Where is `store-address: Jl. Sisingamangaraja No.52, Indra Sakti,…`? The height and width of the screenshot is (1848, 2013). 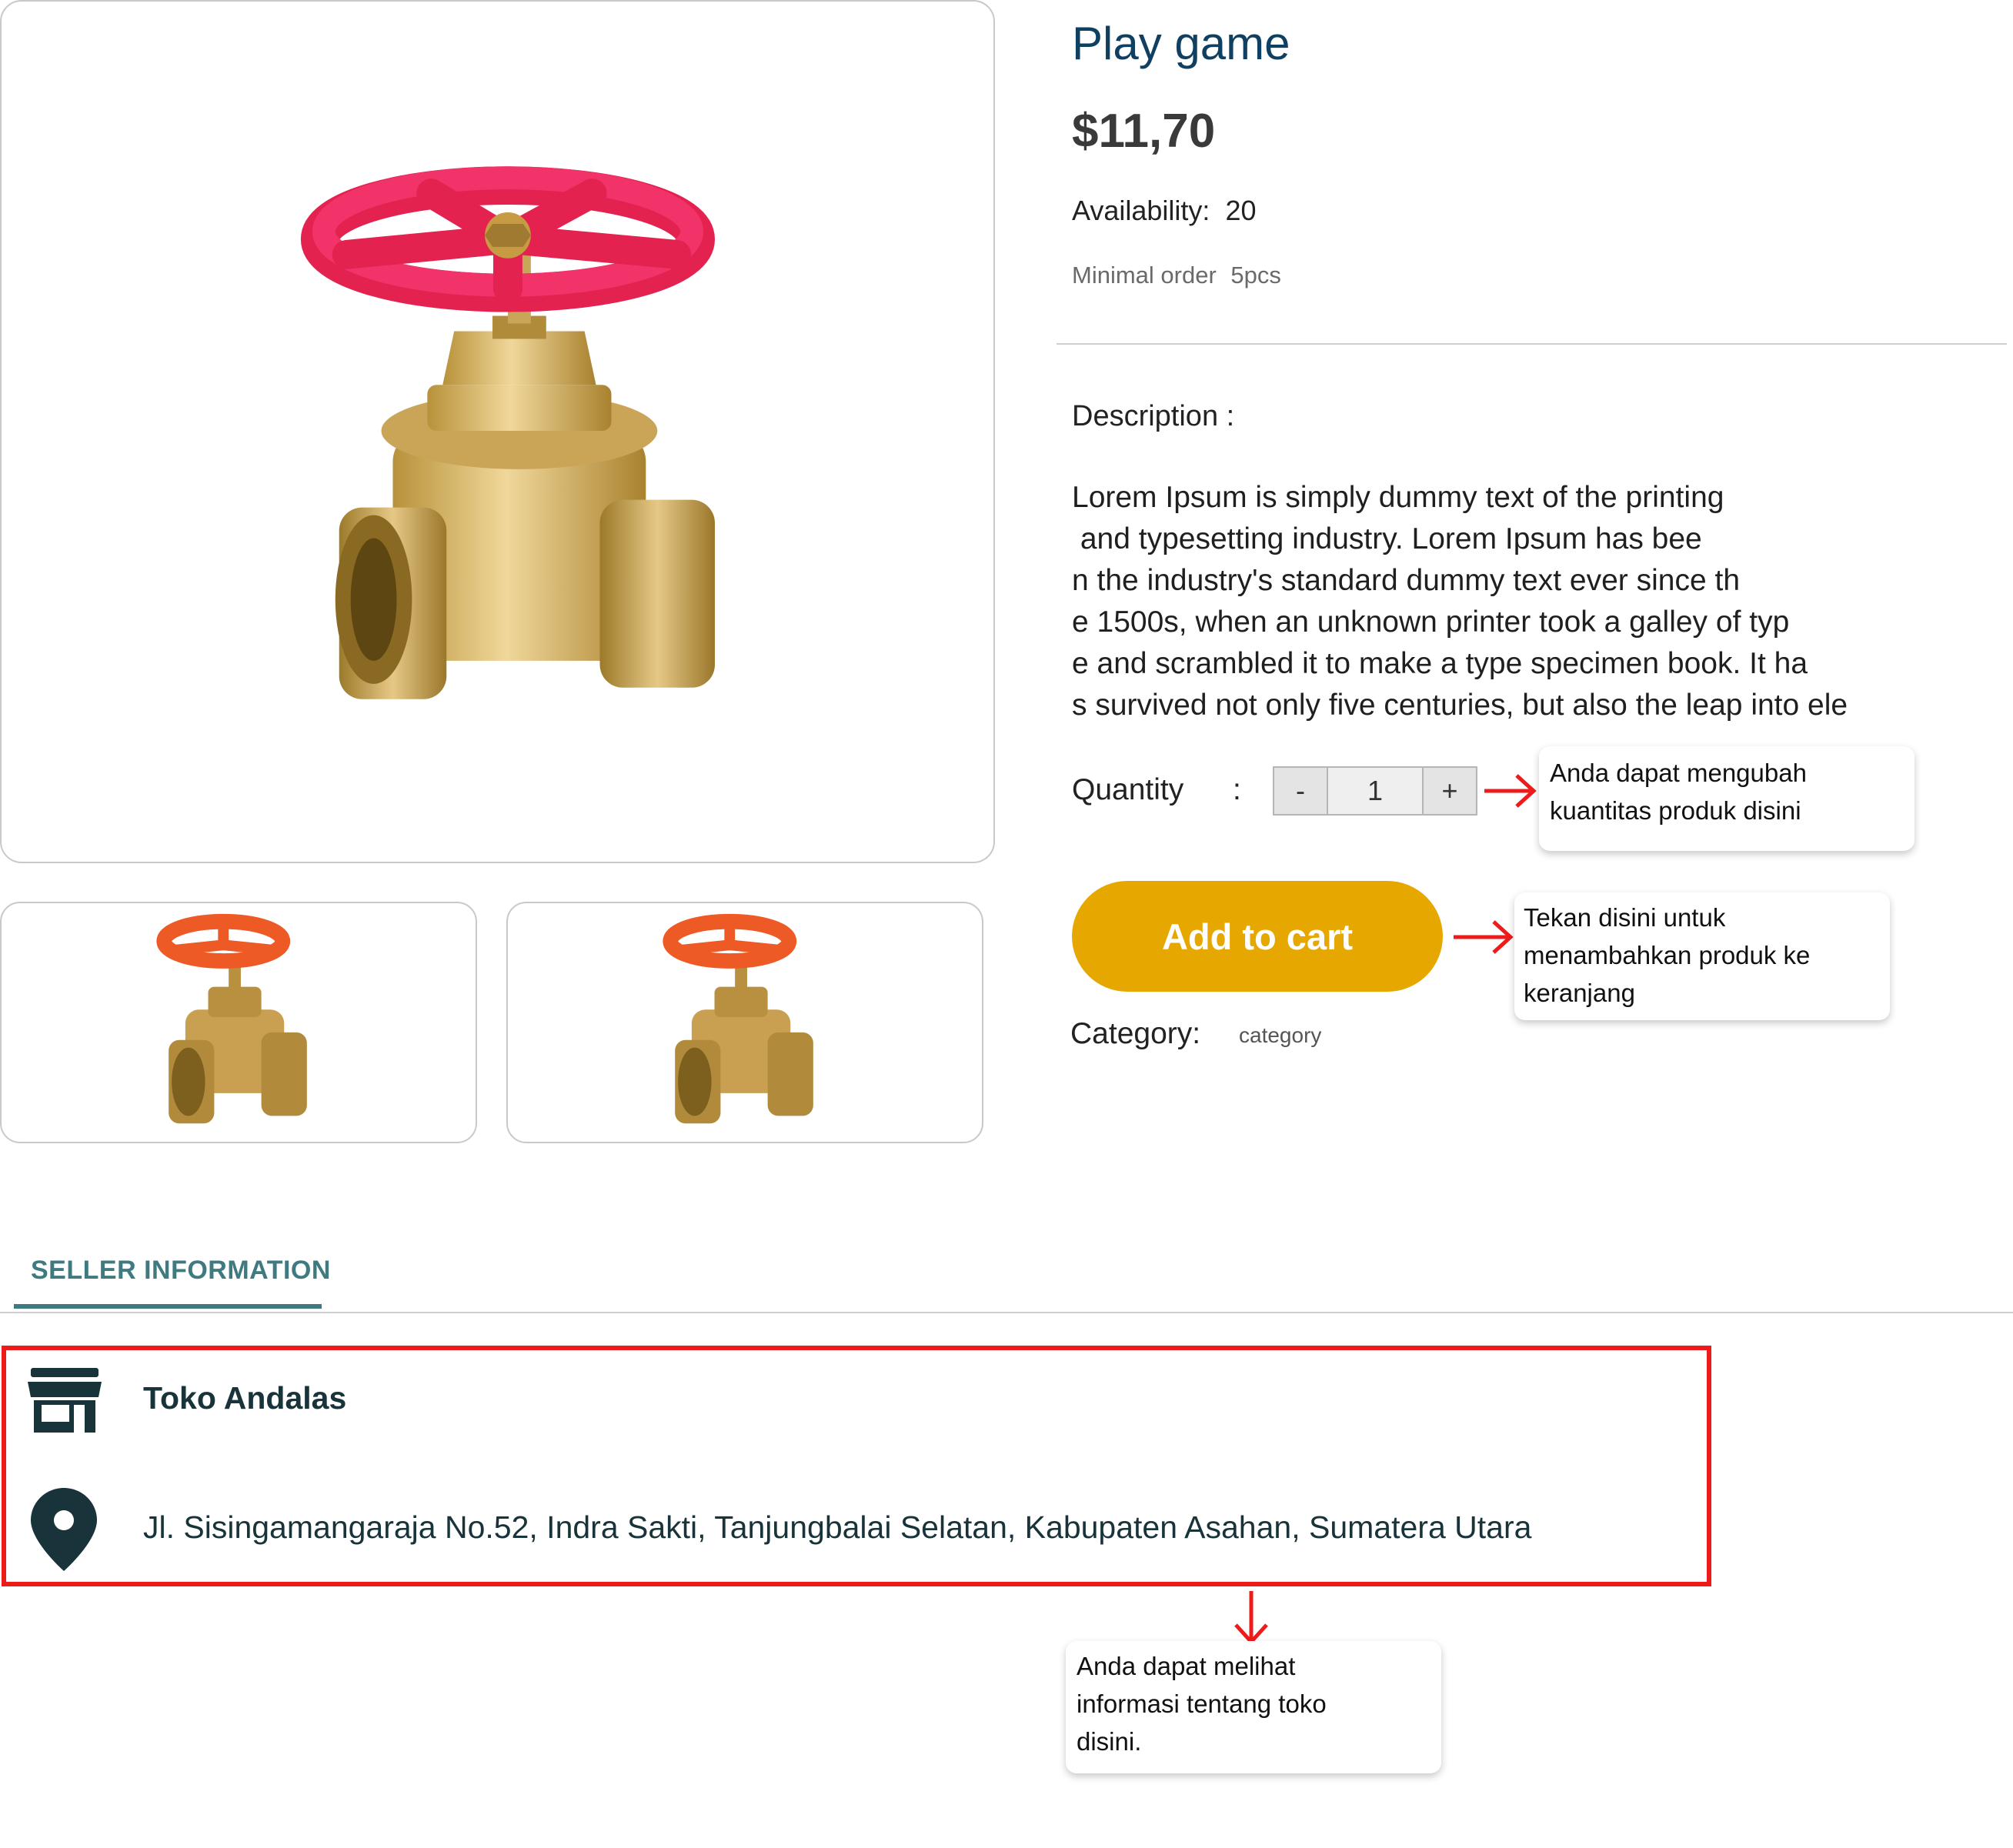 store-address: Jl. Sisingamangaraja No.52, Indra Sakti,… is located at coordinates (837, 1527).